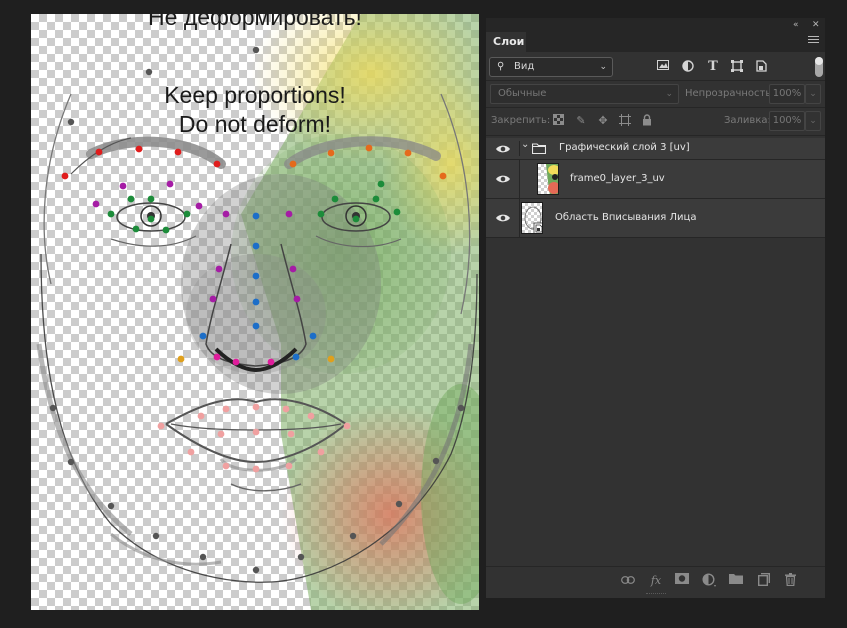 The width and height of the screenshot is (847, 628). I want to click on opacity-label: Непрозрачность:, so click(730, 93).